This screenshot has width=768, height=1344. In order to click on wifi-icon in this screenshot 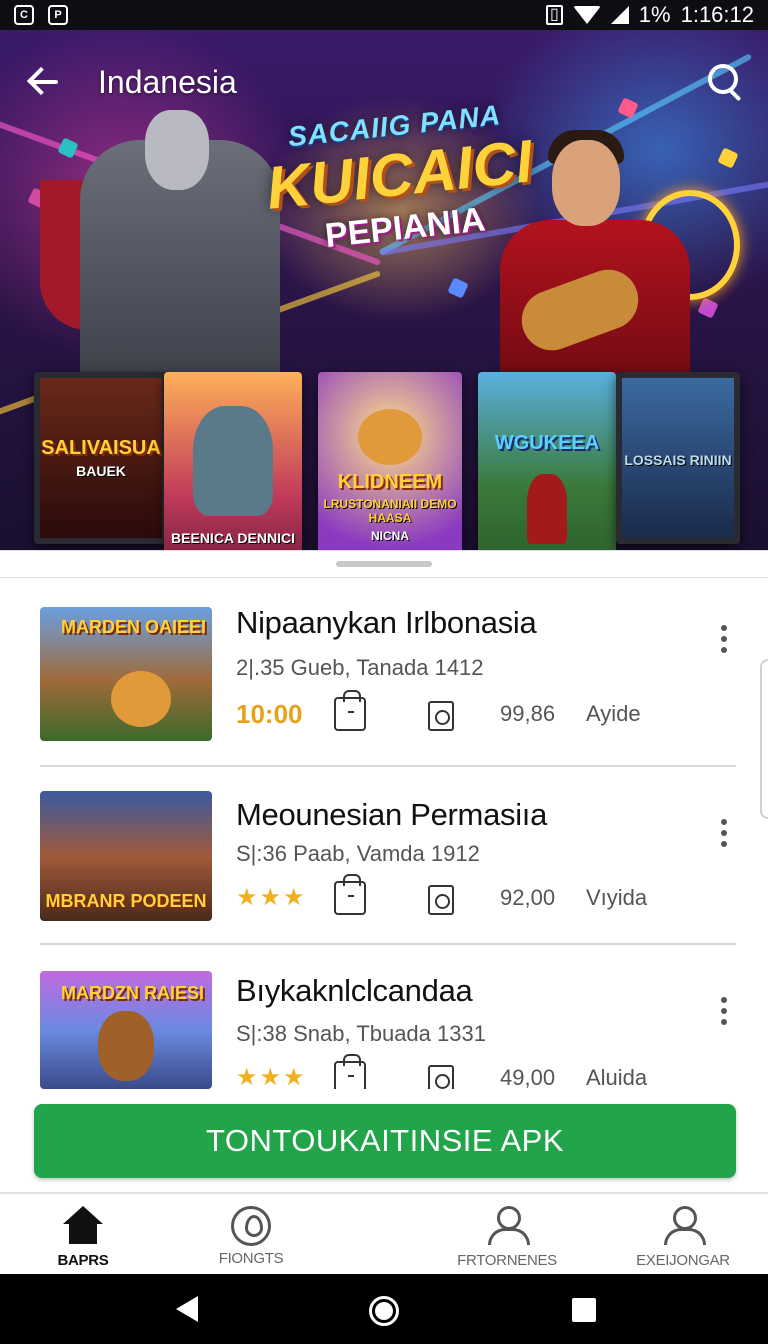, I will do `click(586, 15)`.